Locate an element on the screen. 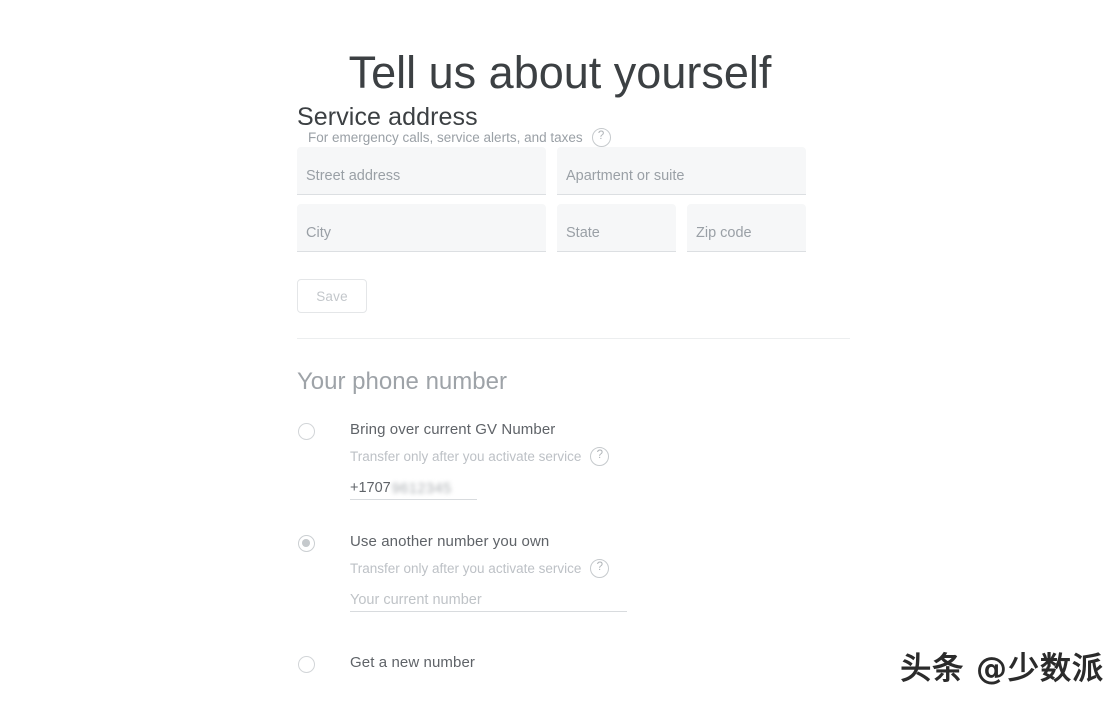 Image resolution: width=1120 pixels, height=702 pixels. zip-code-input: Zip code is located at coordinates (746, 228).